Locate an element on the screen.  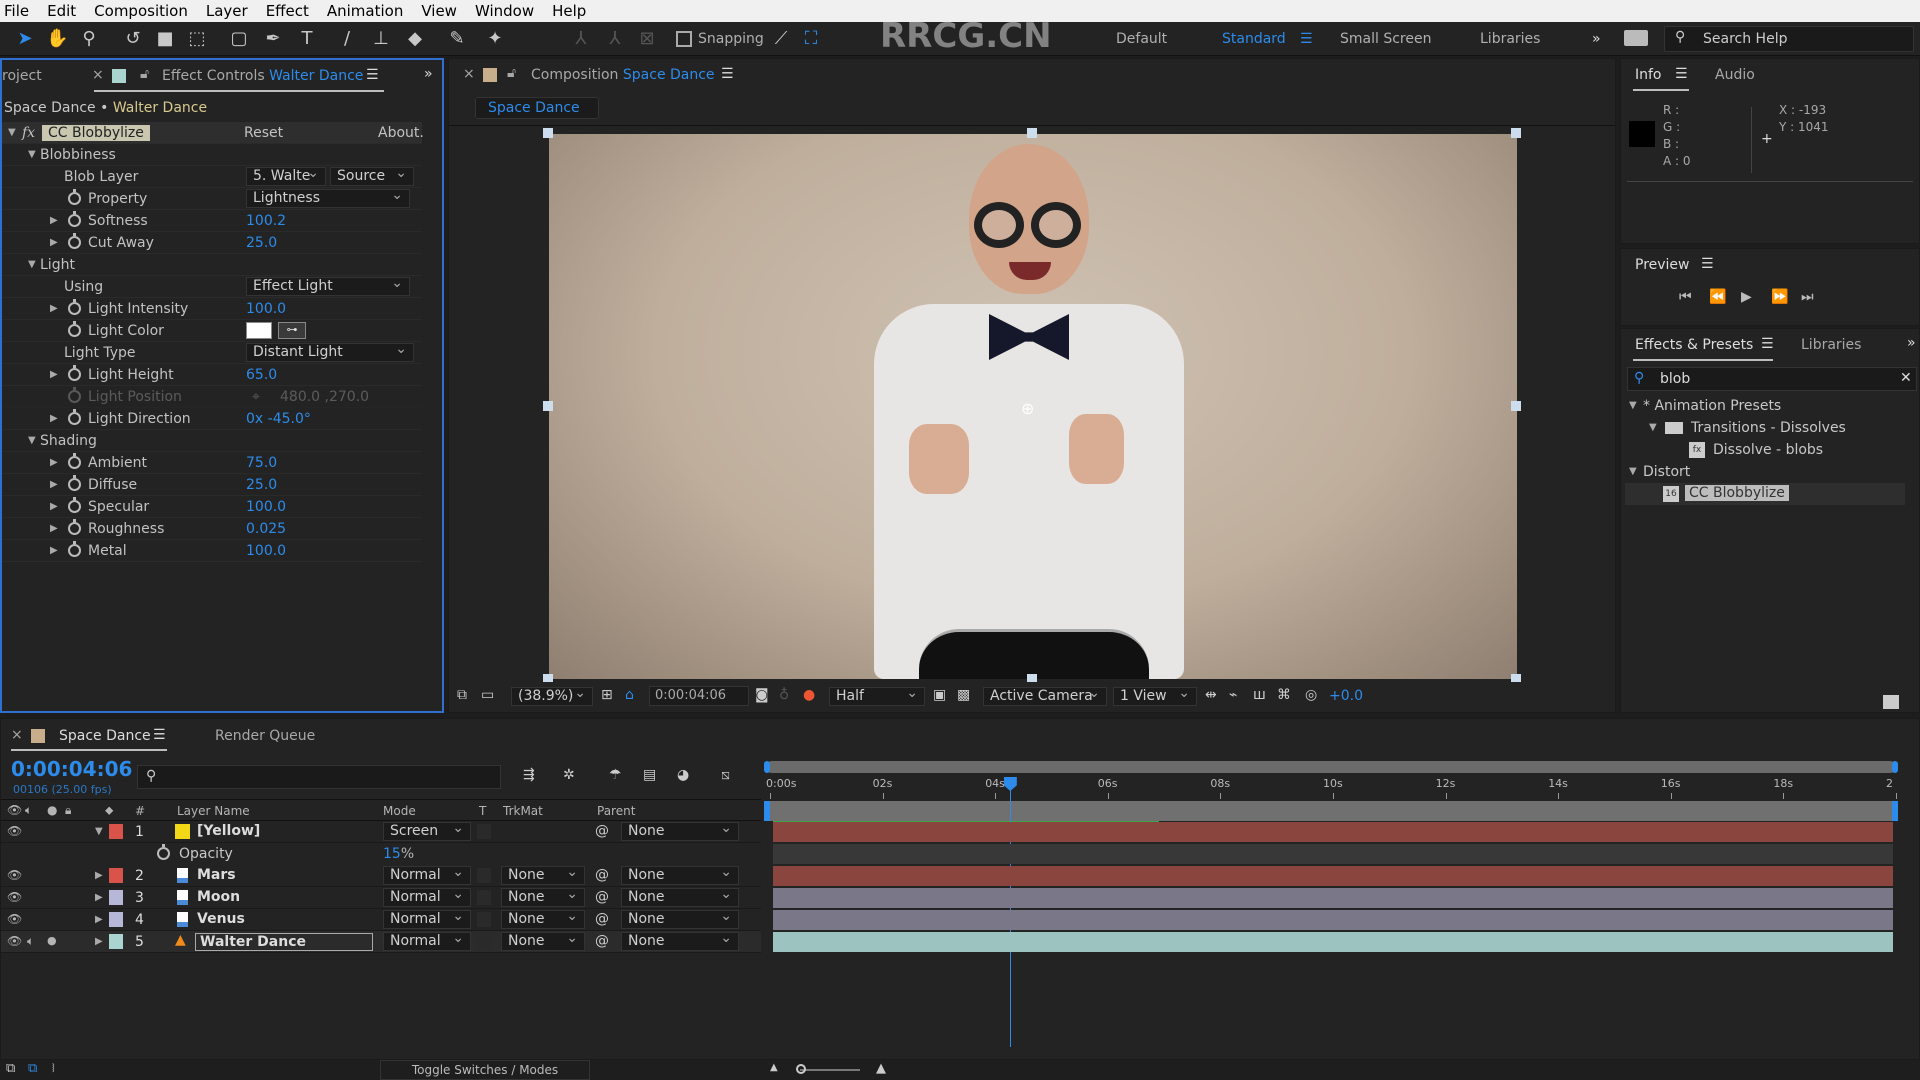
flowchart-icon: ⌘ is located at coordinates (1284, 695).